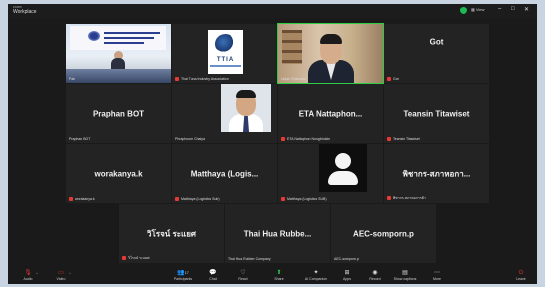 The image size is (545, 287). I want to click on more-button: ⋯ More, so click(437, 275).